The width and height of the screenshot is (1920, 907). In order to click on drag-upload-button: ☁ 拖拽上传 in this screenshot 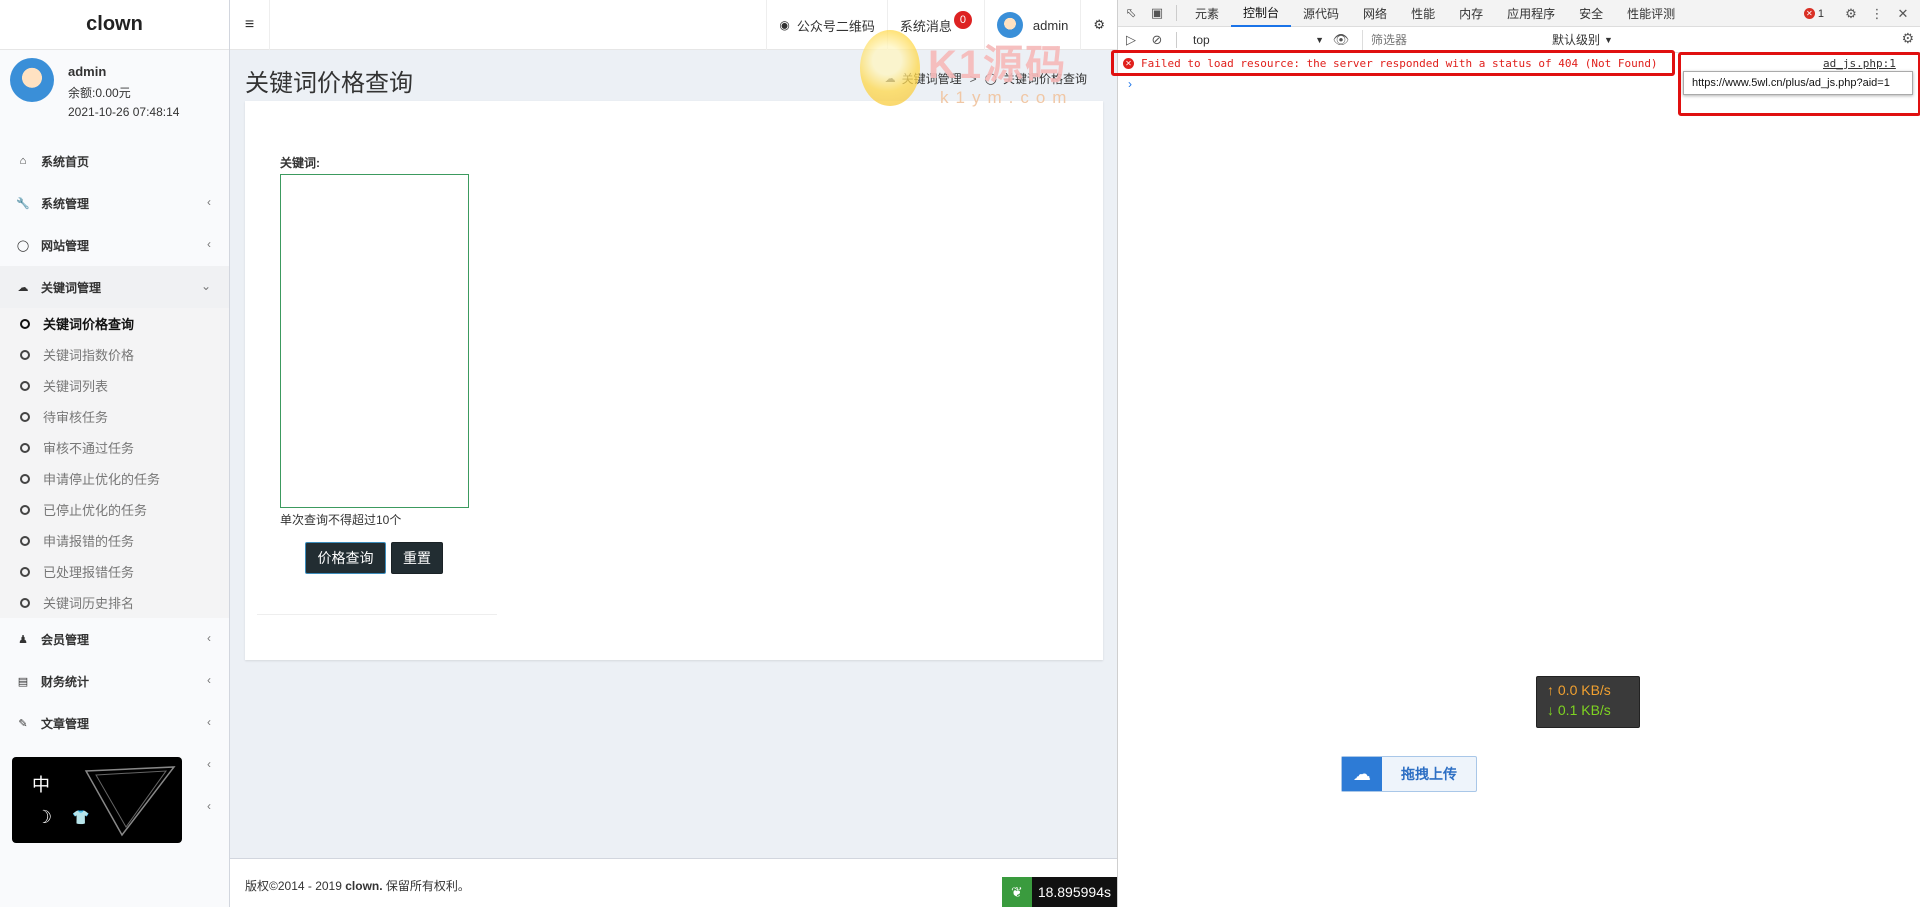, I will do `click(1409, 774)`.